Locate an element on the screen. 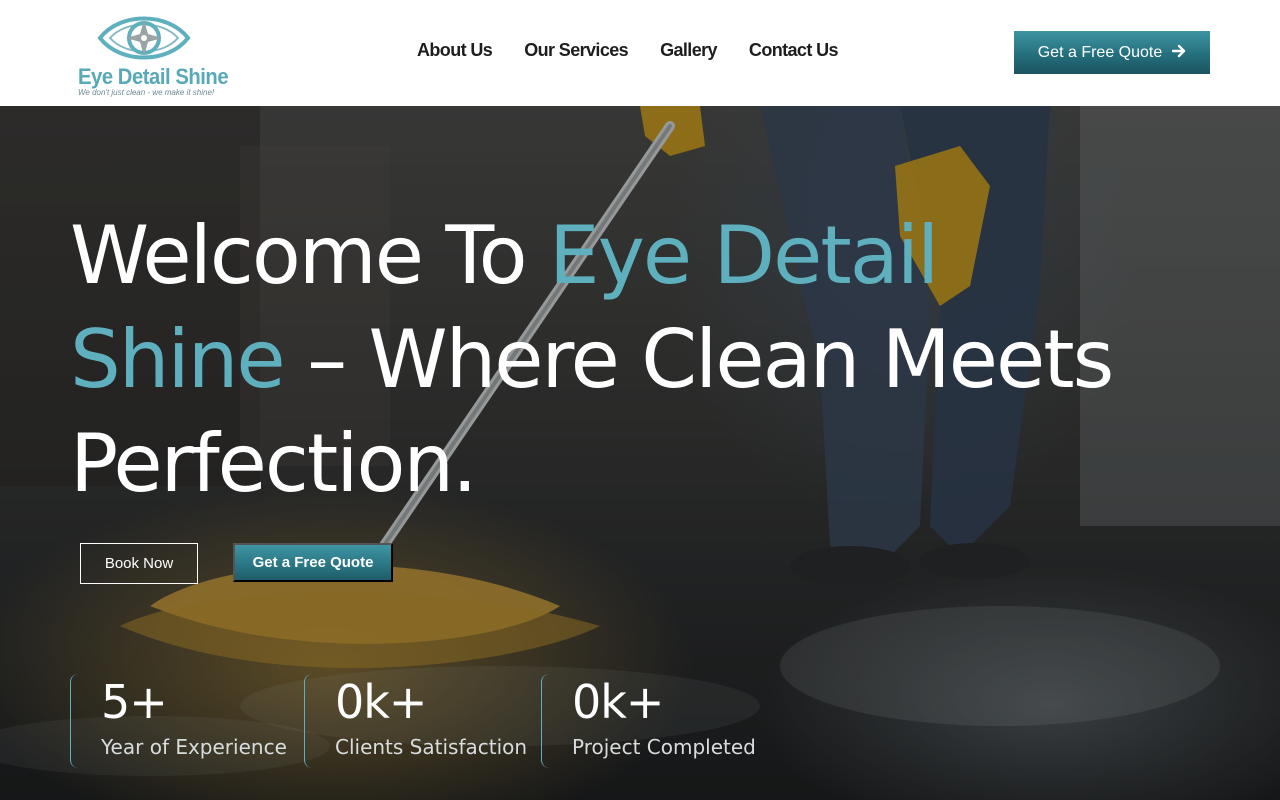 Image resolution: width=1280 pixels, height=800 pixels. stat-clients: 0k+ Clients Satisfaction is located at coordinates (416, 721).